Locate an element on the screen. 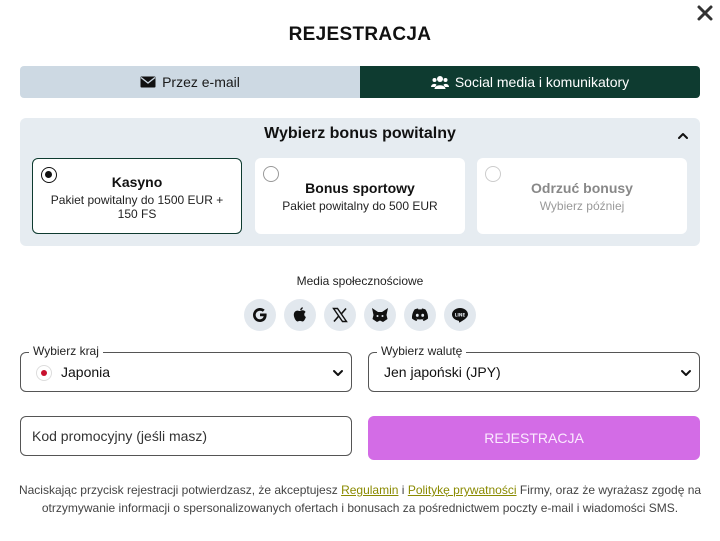 This screenshot has height=541, width=720. discord-icon is located at coordinates (420, 314).